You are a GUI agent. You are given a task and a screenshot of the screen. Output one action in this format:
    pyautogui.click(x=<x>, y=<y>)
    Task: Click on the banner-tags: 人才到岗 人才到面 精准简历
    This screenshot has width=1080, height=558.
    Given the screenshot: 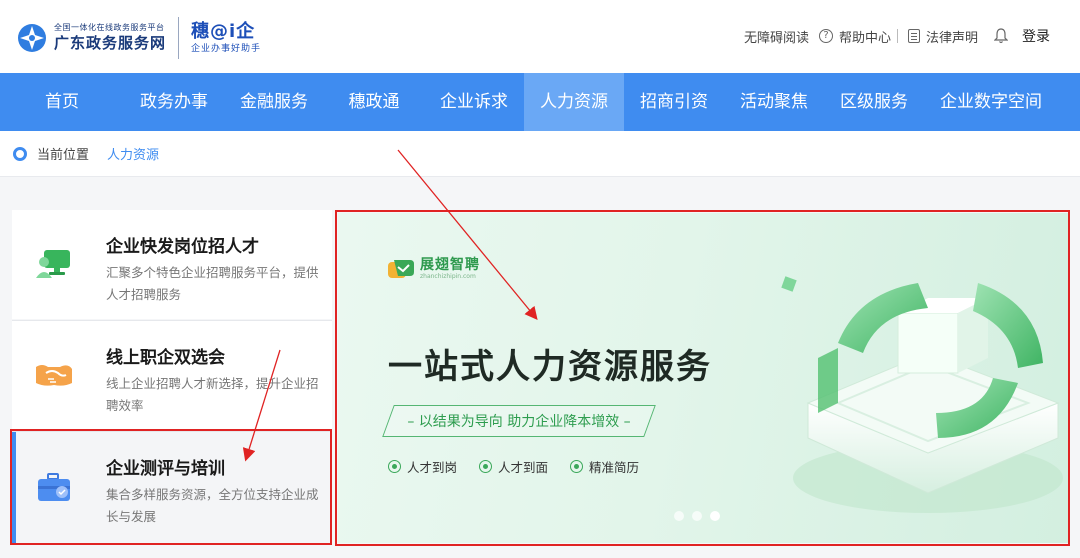 What is the action you would take?
    pyautogui.click(x=524, y=466)
    